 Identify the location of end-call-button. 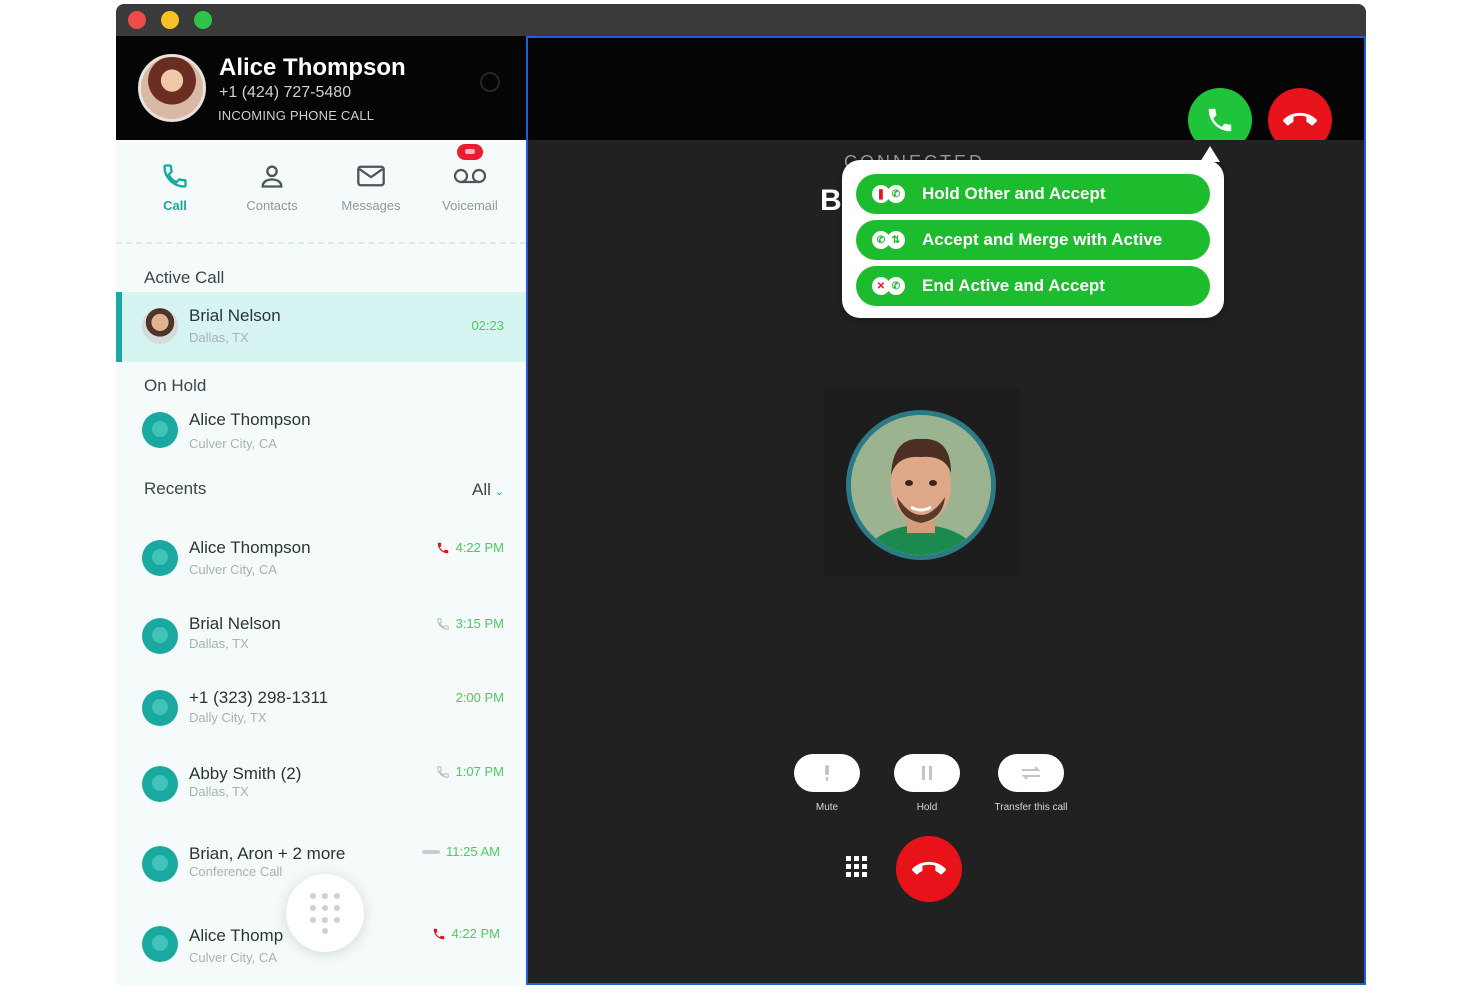
(929, 869).